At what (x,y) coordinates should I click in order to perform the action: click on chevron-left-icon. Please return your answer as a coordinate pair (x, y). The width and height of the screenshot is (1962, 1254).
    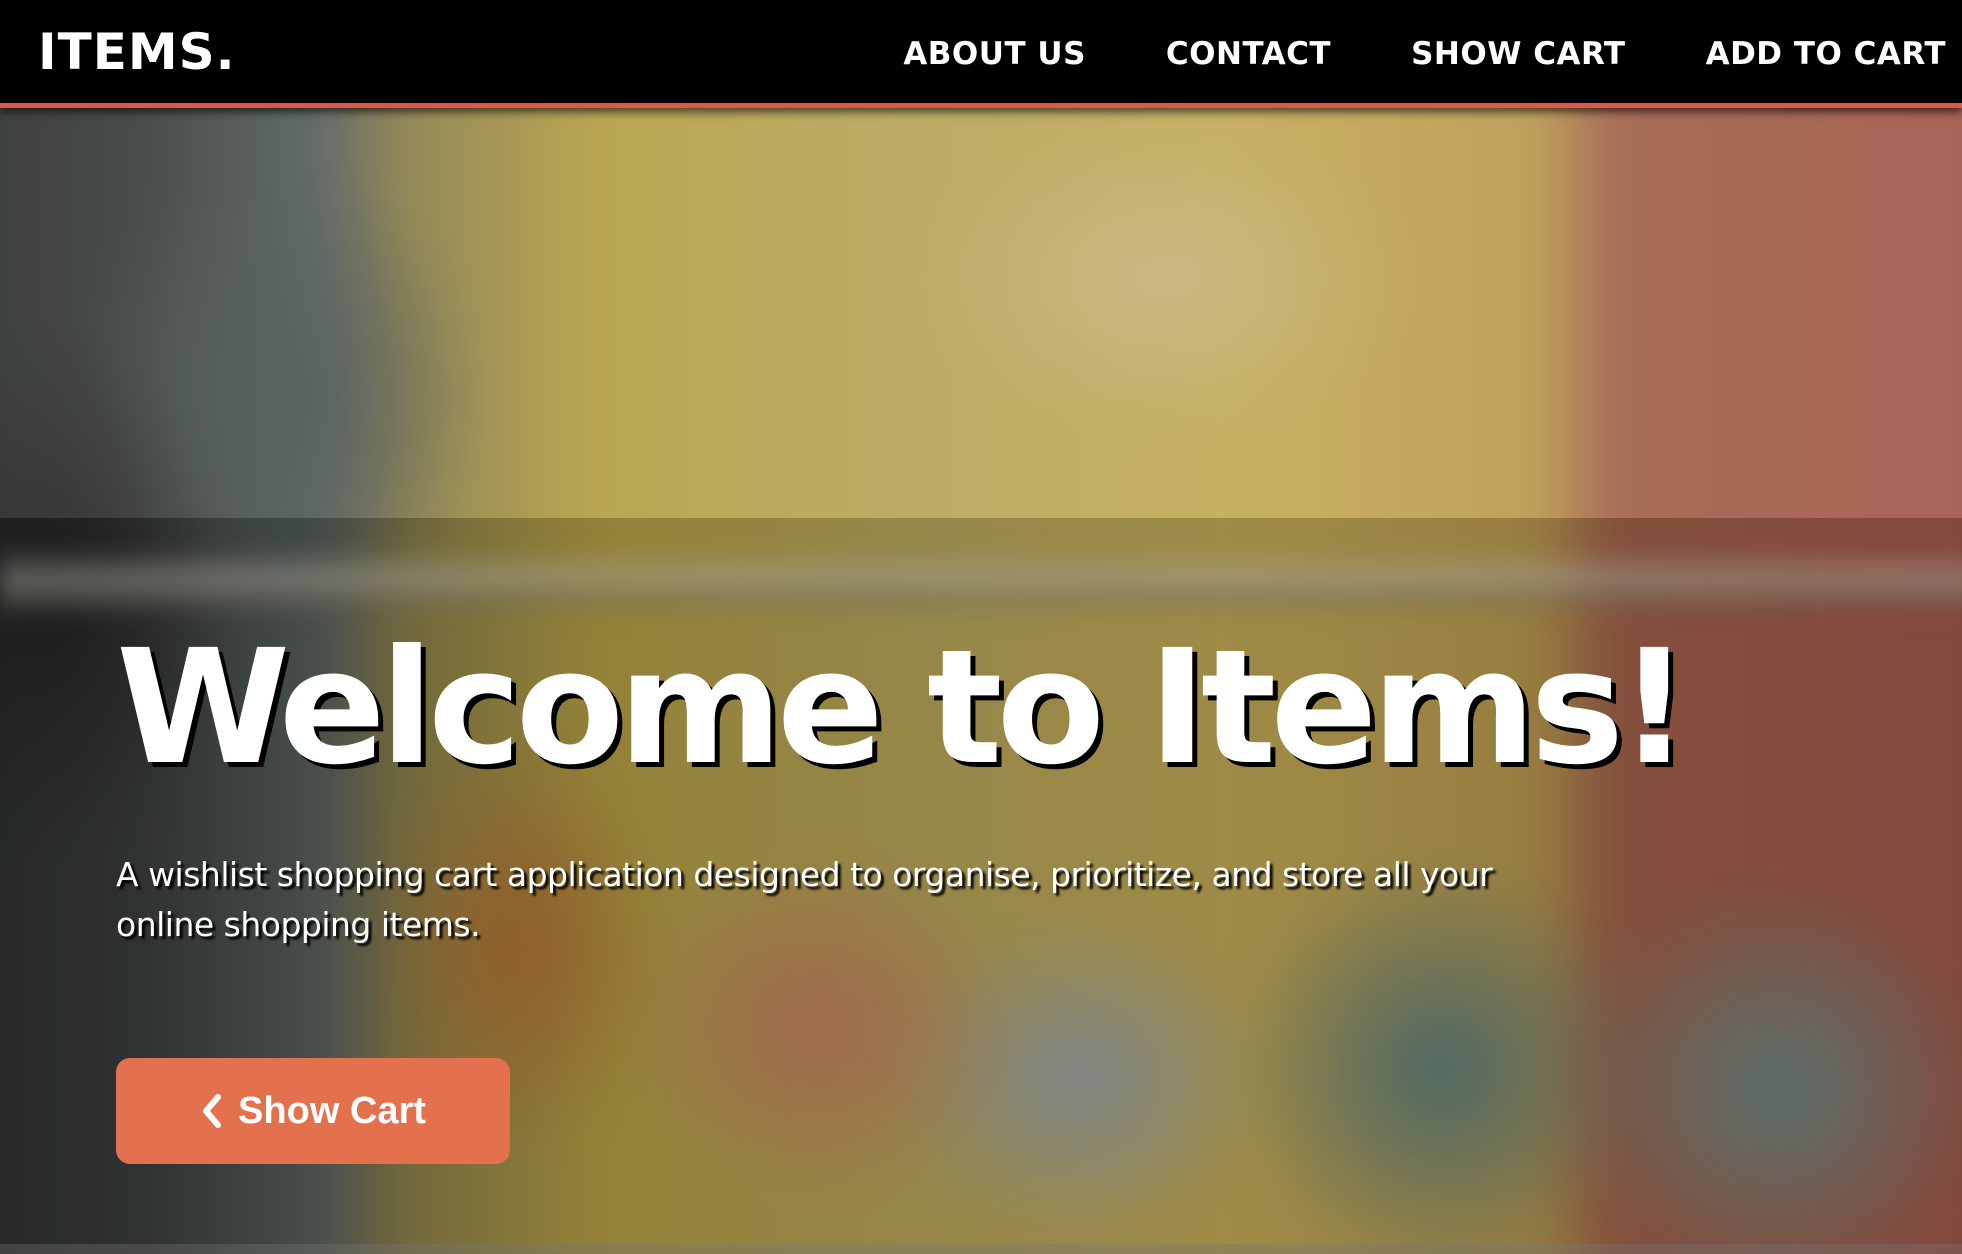
    Looking at the image, I should click on (212, 1111).